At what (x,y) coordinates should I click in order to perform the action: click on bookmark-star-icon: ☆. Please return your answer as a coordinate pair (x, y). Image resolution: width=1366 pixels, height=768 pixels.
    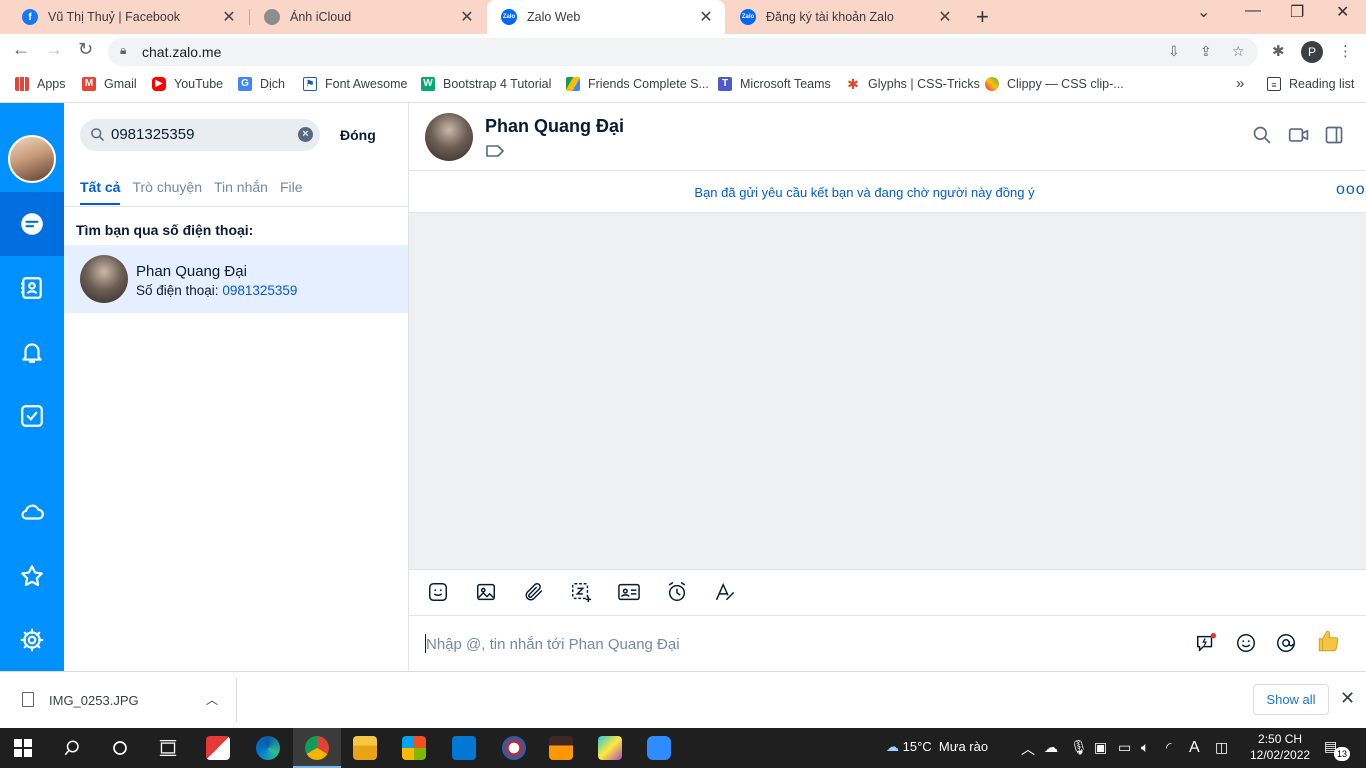
    Looking at the image, I should click on (1238, 51).